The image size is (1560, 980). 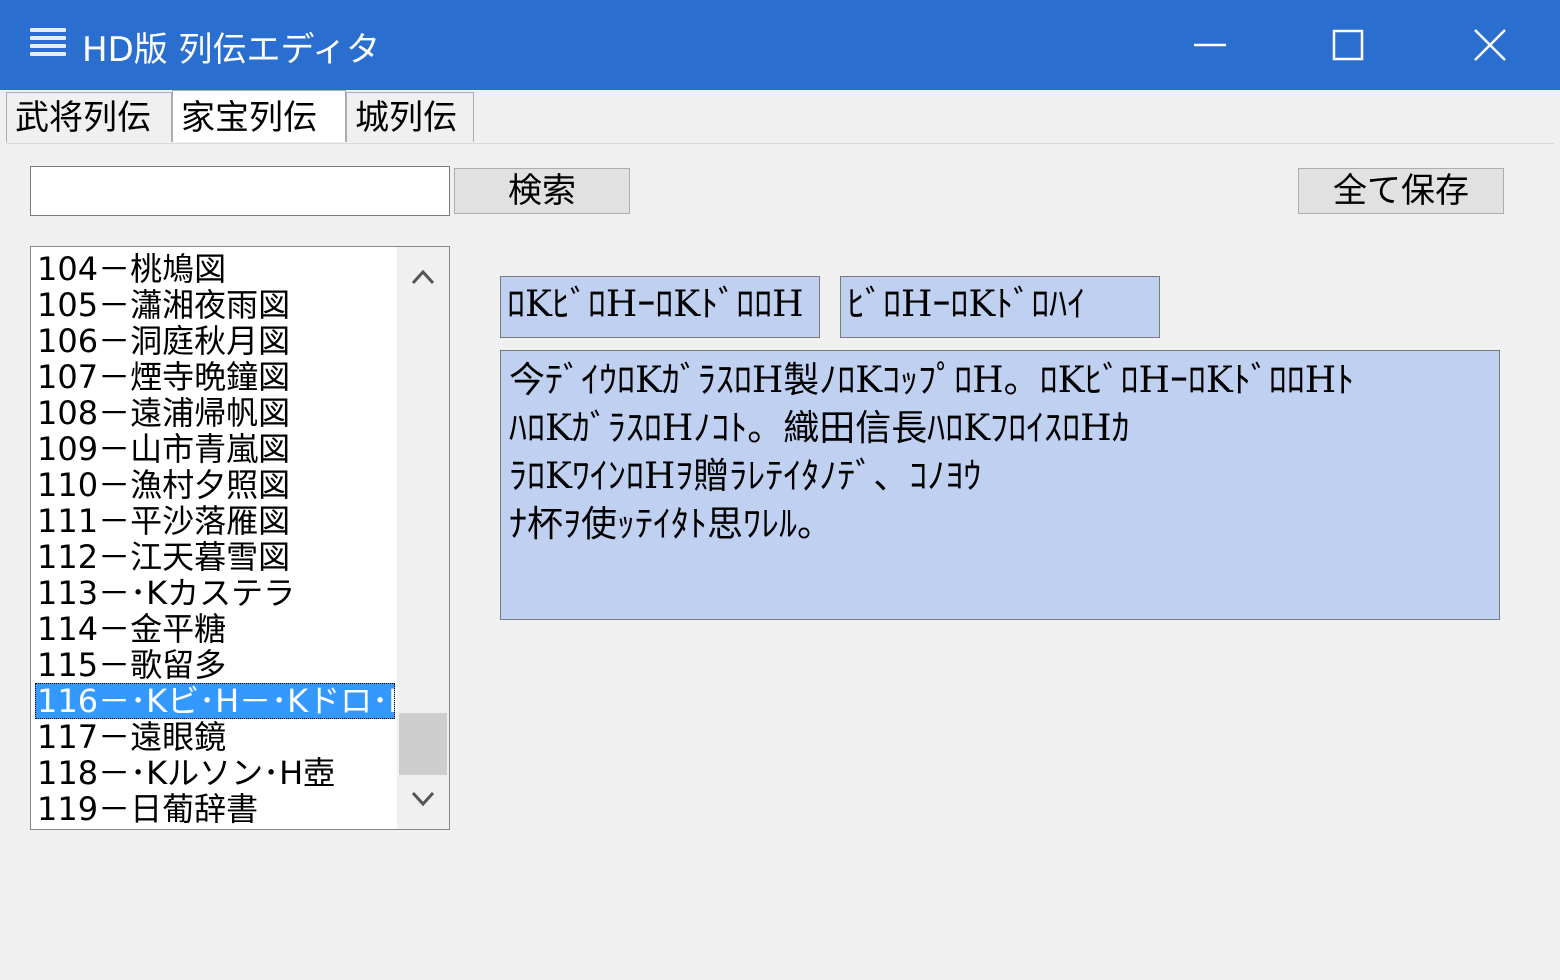 What do you see at coordinates (259, 116) in the screenshot?
I see `tab-kaho-retsuden: 家宝列伝` at bounding box center [259, 116].